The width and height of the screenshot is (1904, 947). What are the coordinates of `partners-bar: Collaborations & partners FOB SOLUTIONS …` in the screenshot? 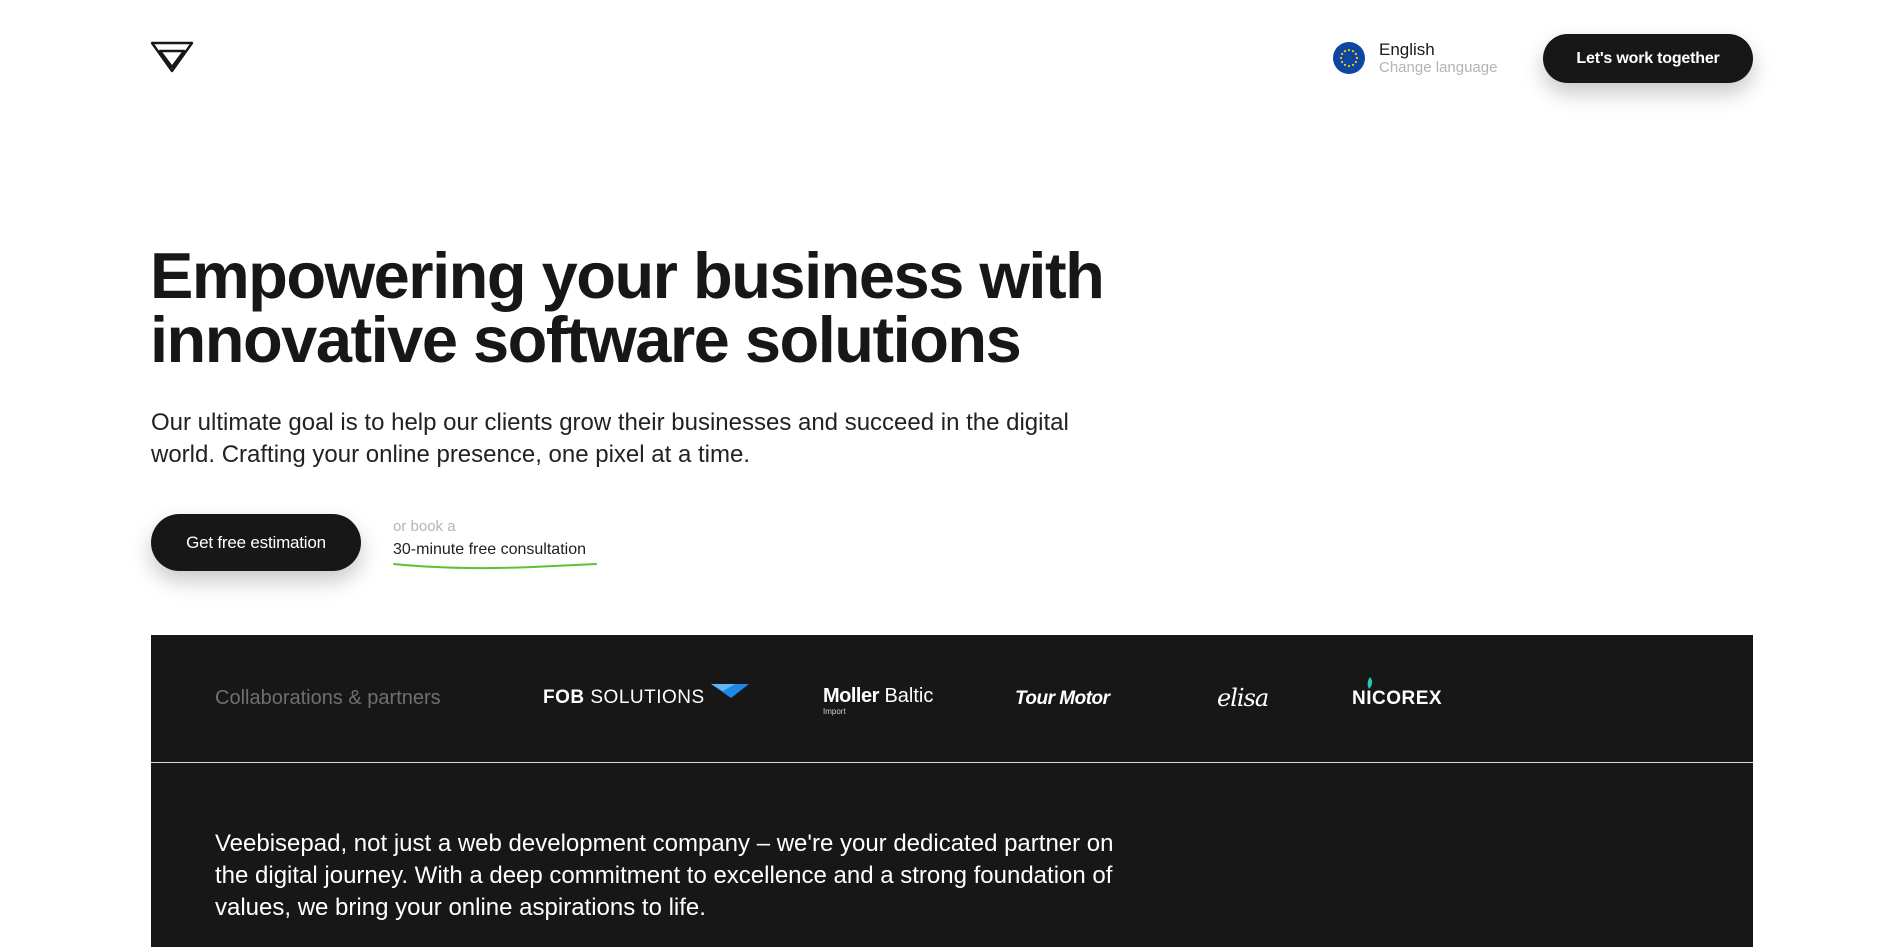 It's located at (952, 699).